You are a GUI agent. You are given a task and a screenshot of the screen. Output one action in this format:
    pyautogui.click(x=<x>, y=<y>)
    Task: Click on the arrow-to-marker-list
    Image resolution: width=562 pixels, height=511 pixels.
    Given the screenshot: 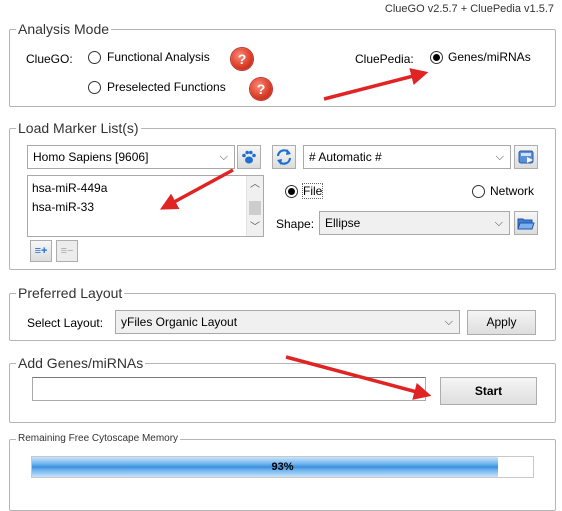 What is the action you would take?
    pyautogui.click(x=196, y=189)
    